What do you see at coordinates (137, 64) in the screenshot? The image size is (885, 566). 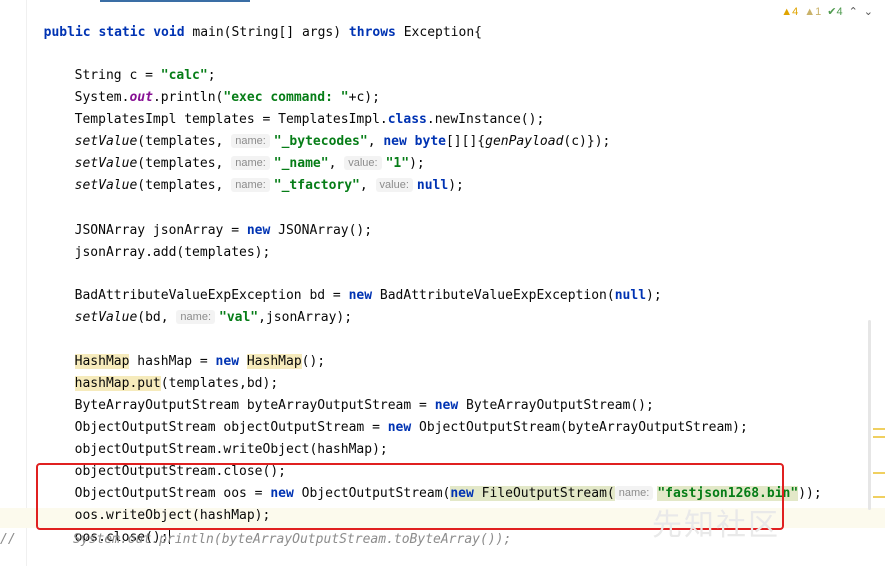 I see `code-line-1: String c = "calc";` at bounding box center [137, 64].